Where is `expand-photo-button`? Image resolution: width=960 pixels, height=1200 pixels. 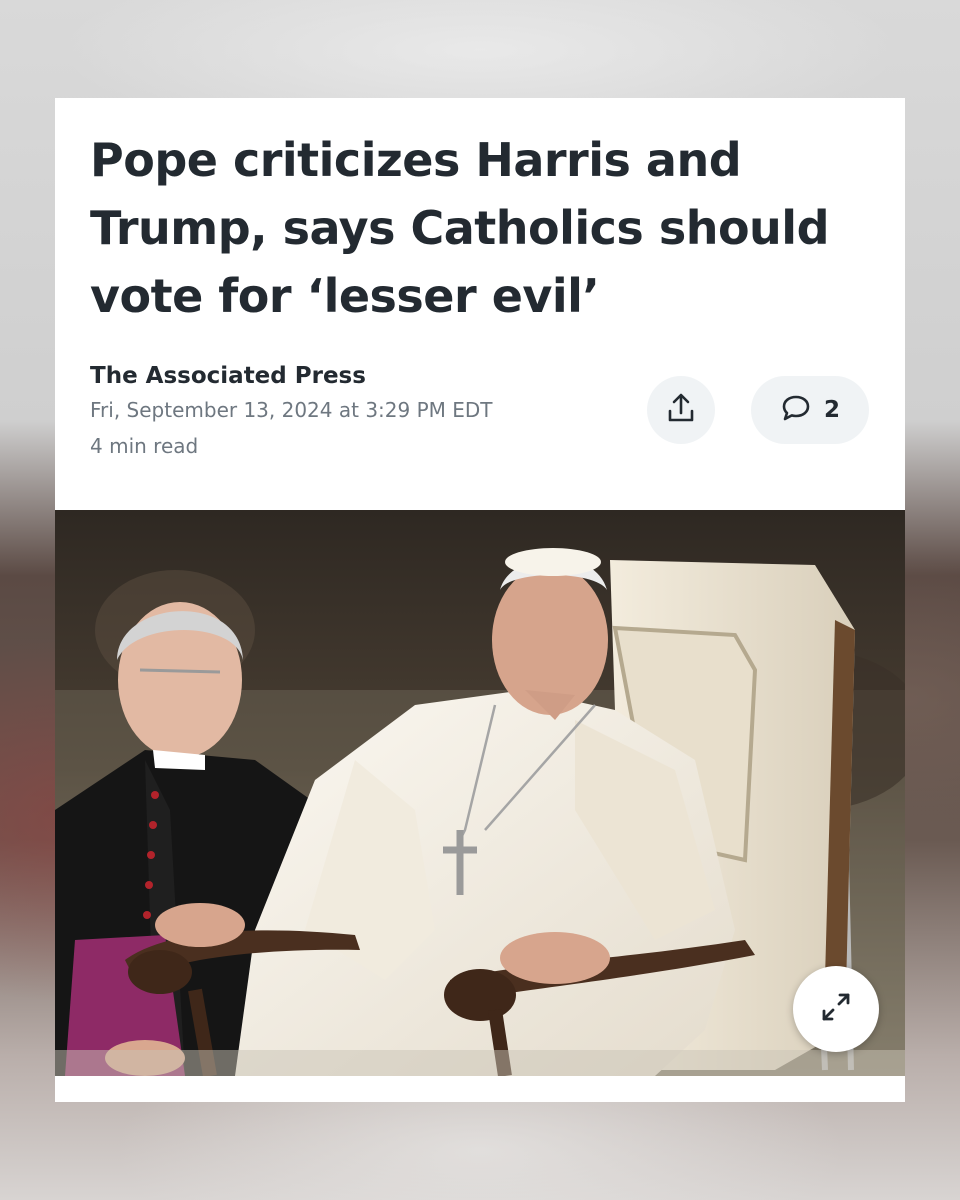
expand-photo-button is located at coordinates (836, 1009).